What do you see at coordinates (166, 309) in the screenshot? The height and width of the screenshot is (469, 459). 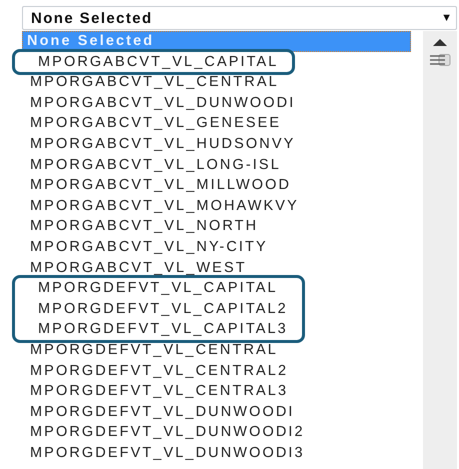 I see `list-option: MPORGDEFVT_VL_CAPITAL2` at bounding box center [166, 309].